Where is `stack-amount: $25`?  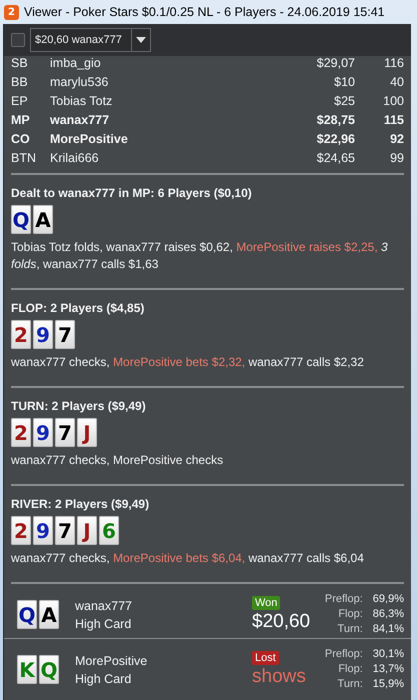 stack-amount: $25 is located at coordinates (344, 101).